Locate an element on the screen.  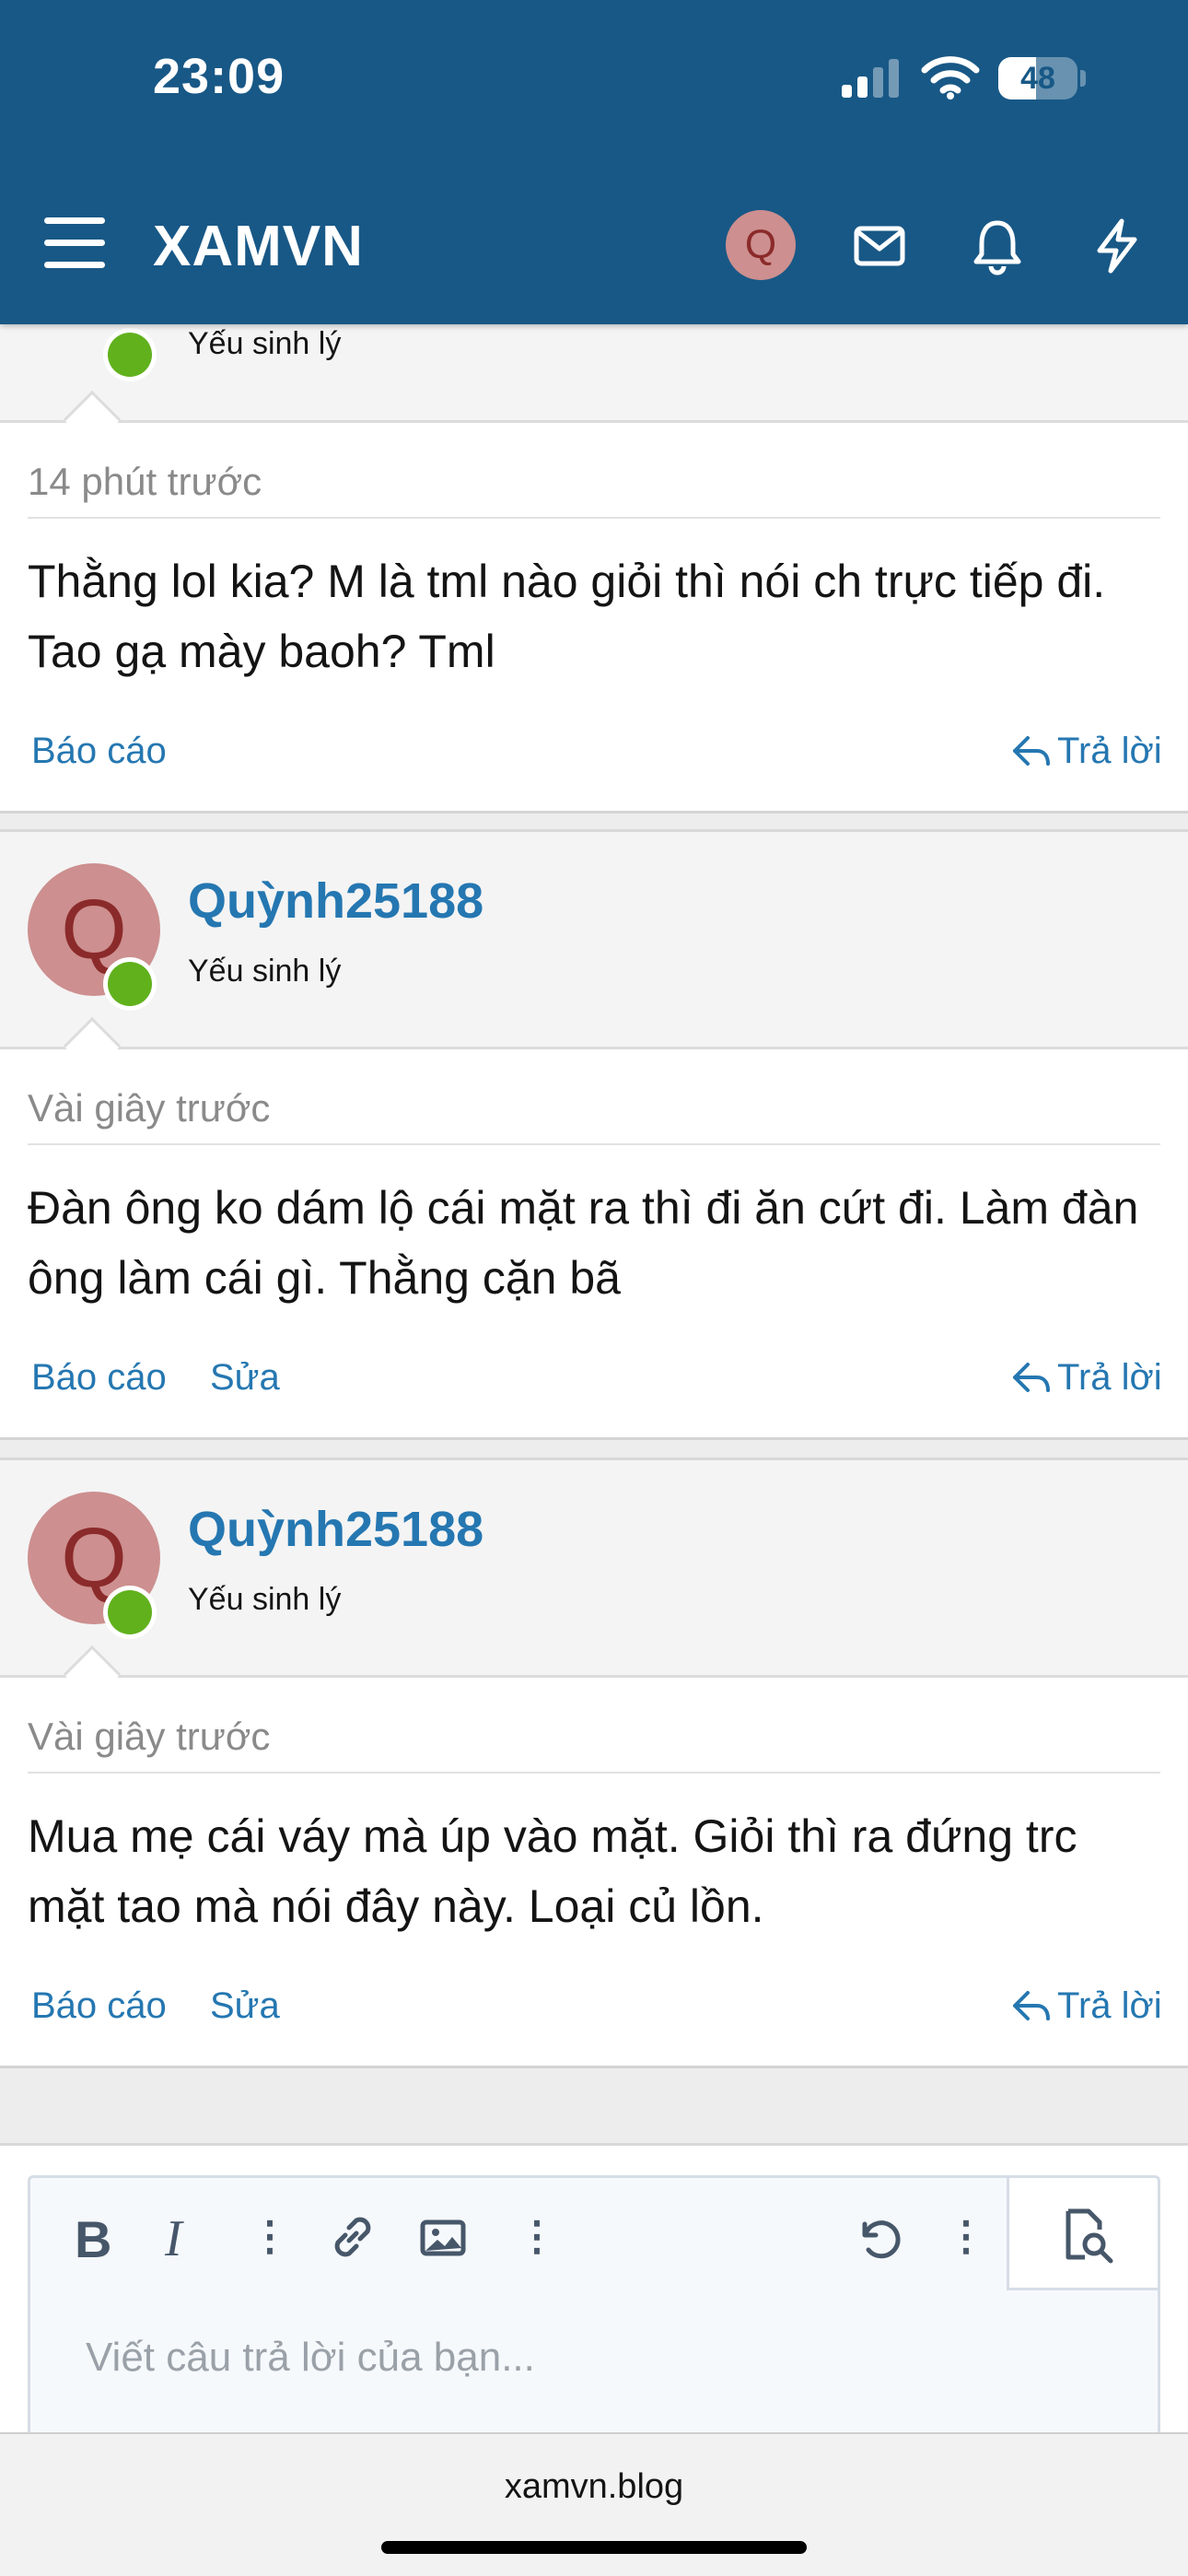
bell-icon is located at coordinates (998, 246).